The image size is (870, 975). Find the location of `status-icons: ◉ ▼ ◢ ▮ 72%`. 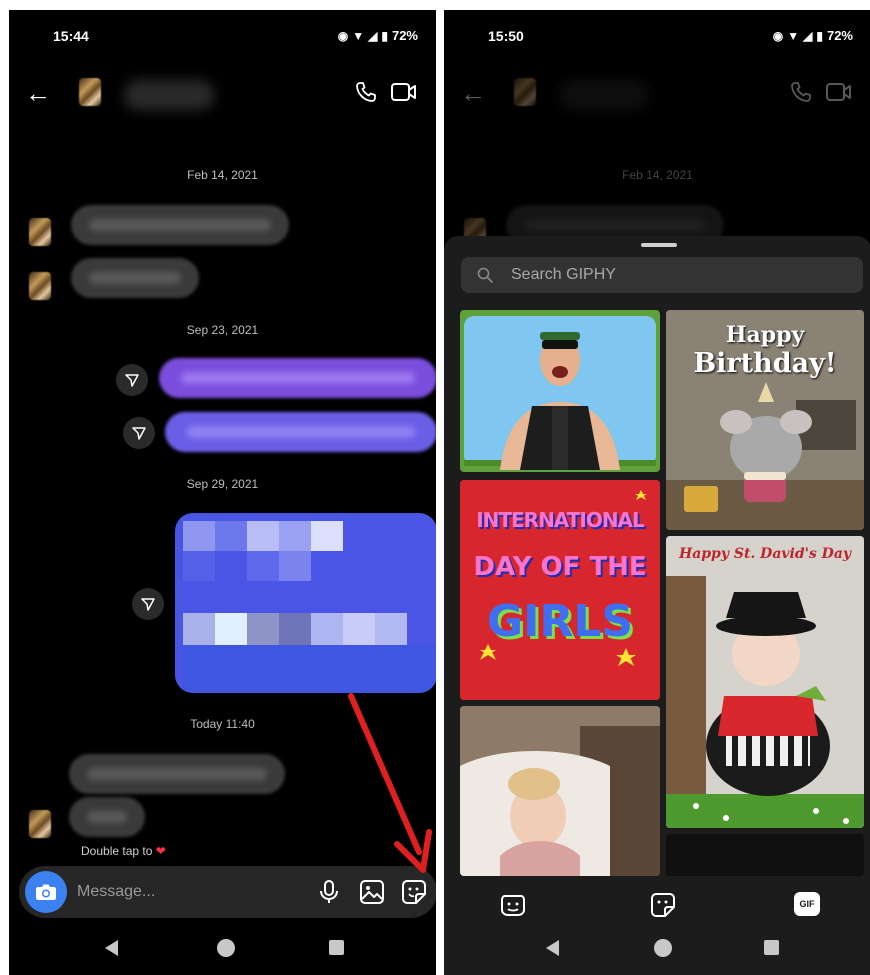

status-icons: ◉ ▼ ◢ ▮ 72% is located at coordinates (378, 35).